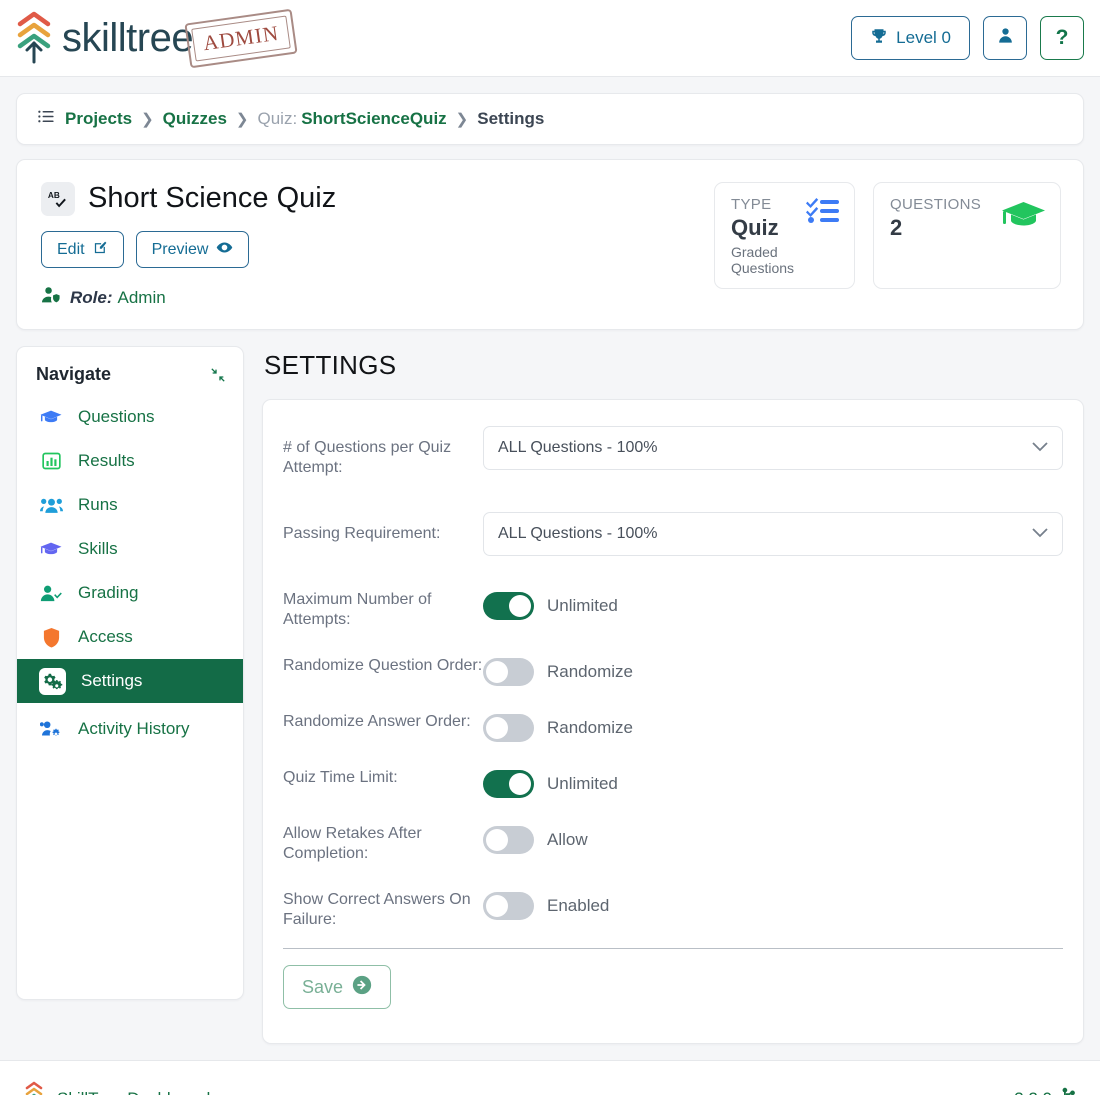 This screenshot has width=1100, height=1095. I want to click on sidebar-item-grading: Grading, so click(130, 593).